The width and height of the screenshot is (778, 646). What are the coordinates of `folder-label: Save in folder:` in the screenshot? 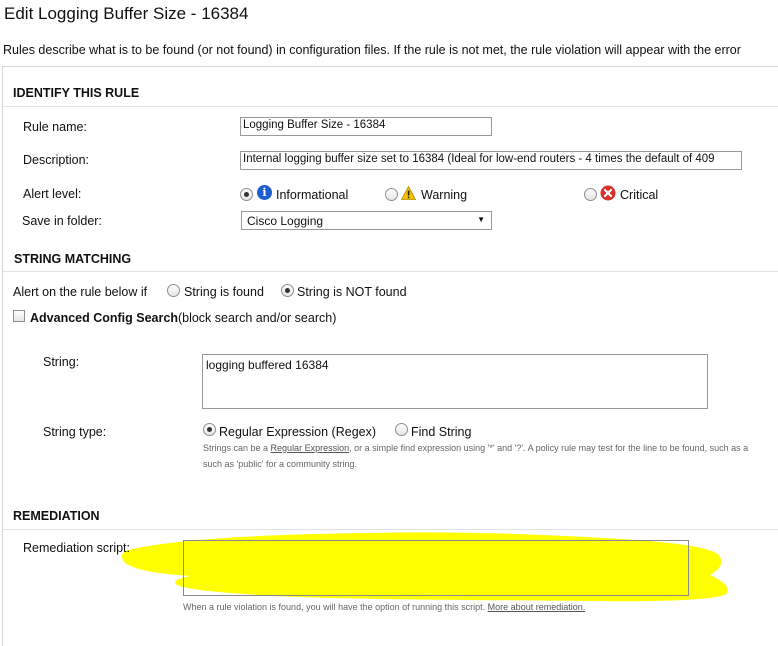 It's located at (62, 221).